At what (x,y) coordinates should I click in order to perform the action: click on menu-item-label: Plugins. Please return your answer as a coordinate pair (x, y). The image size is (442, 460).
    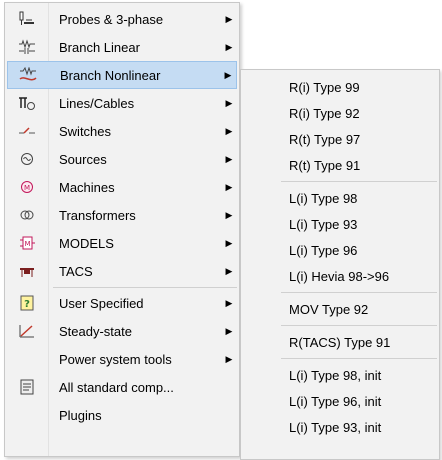
    Looking at the image, I should click on (80, 415).